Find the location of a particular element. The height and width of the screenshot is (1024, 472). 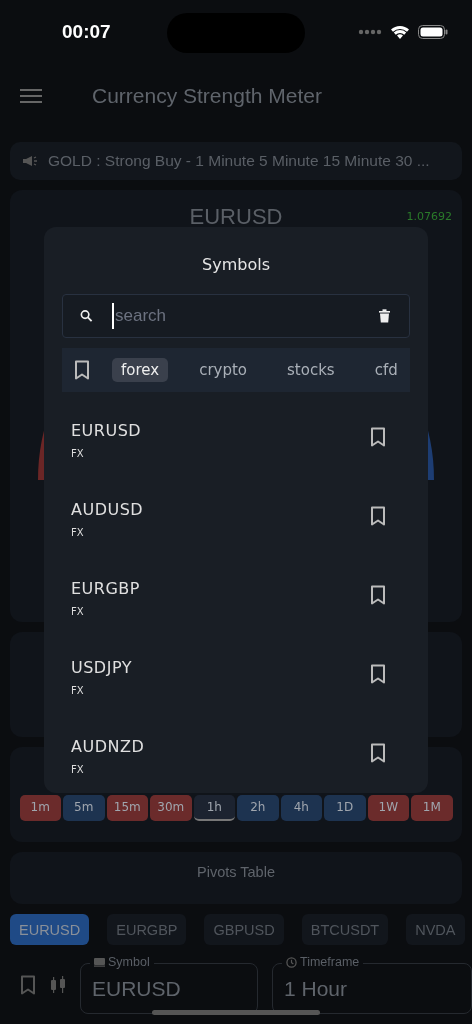

search-field: search is located at coordinates (236, 316).